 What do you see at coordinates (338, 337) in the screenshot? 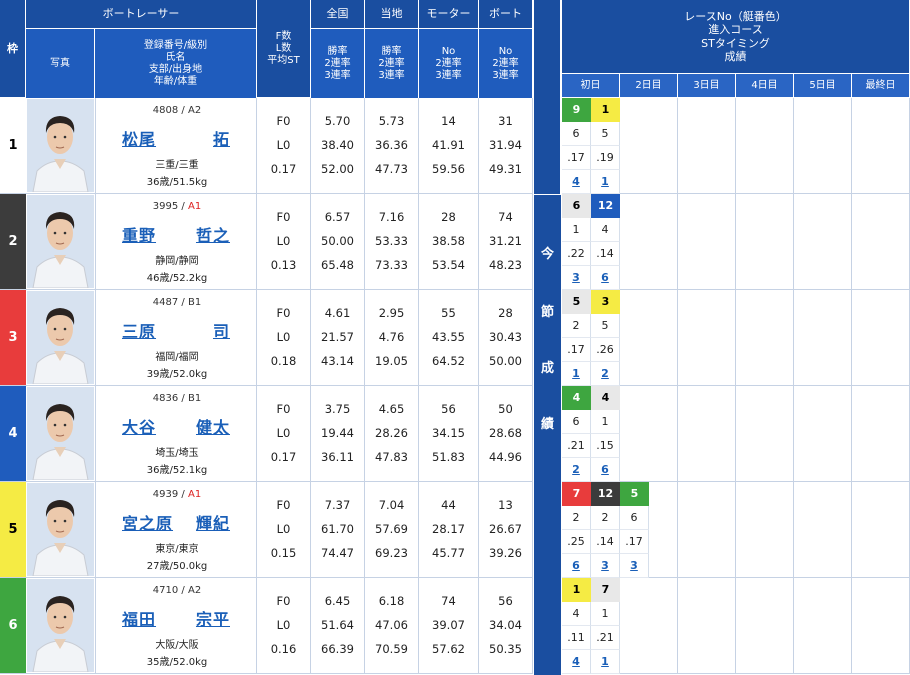
I see `zen-column: 4.61 21.57 43.14` at bounding box center [338, 337].